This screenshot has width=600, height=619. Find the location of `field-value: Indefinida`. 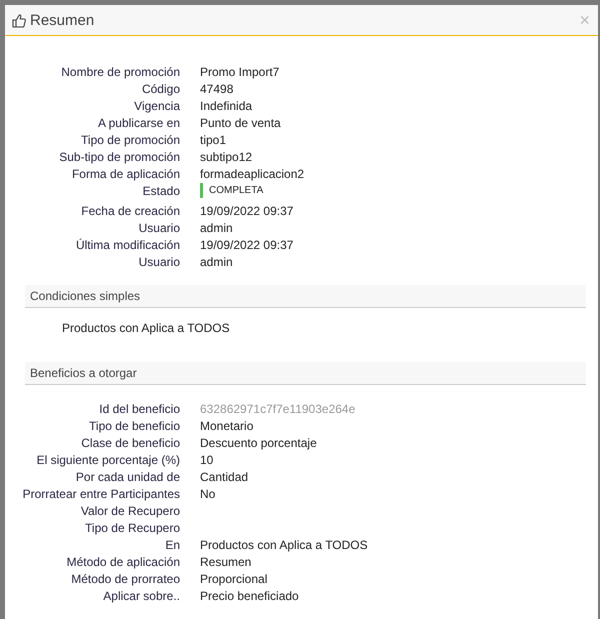

field-value: Indefinida is located at coordinates (226, 106).